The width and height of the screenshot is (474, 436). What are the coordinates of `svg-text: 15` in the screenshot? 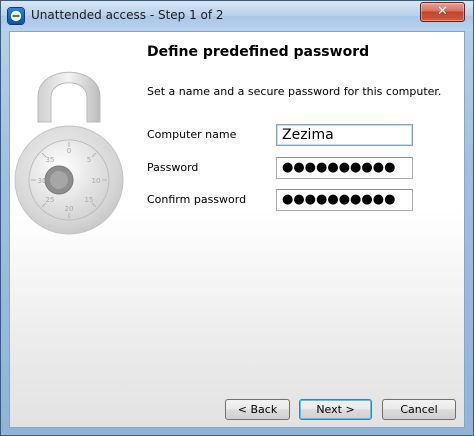 It's located at (89, 200).